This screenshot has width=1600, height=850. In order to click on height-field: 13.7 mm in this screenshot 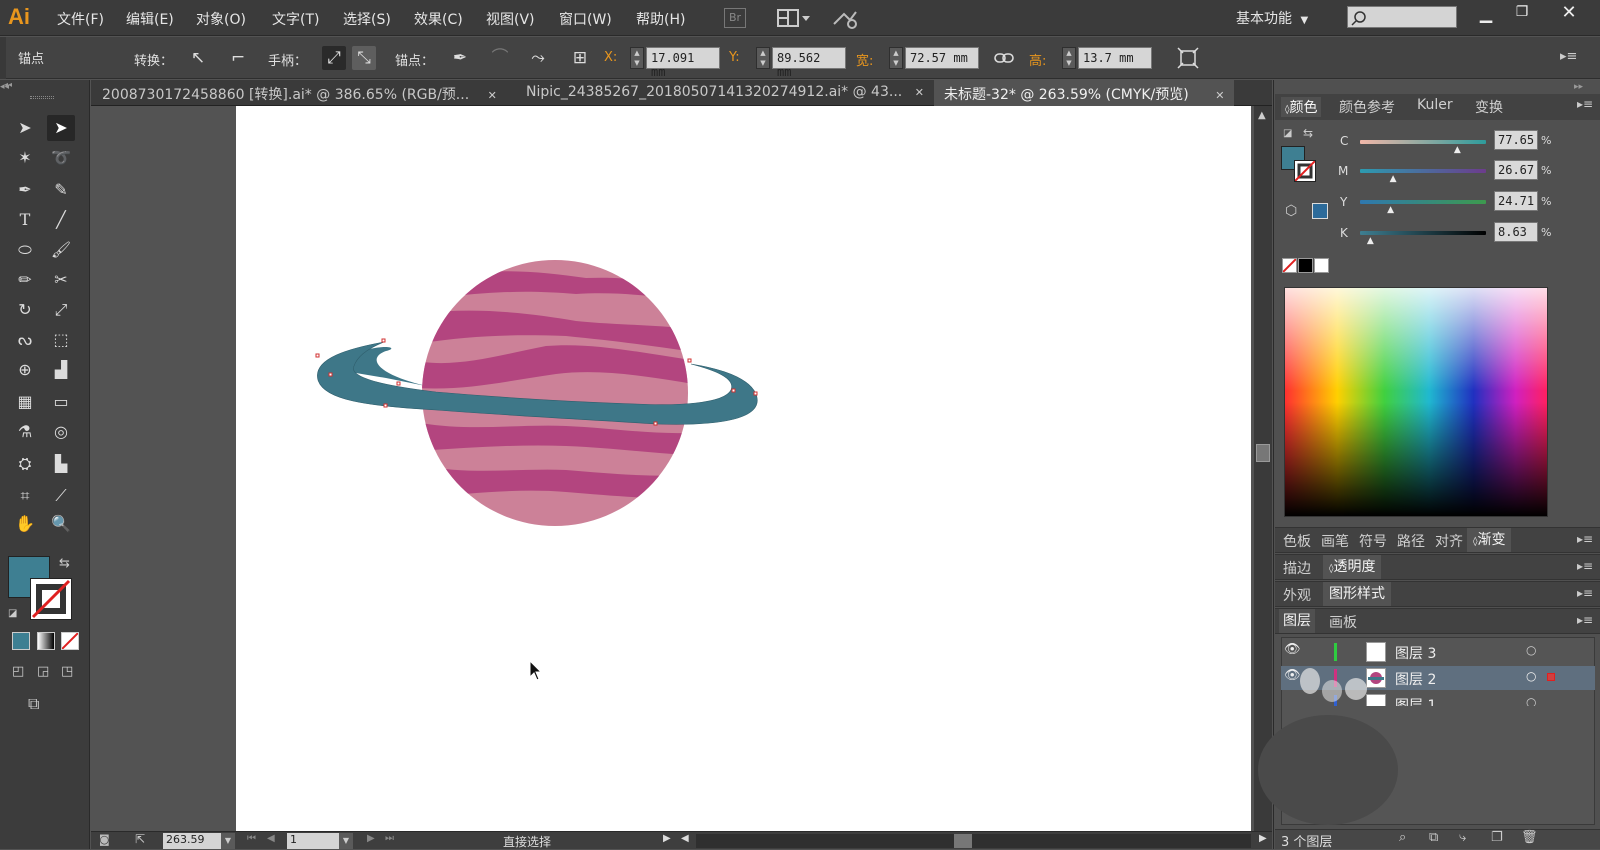, I will do `click(1115, 58)`.